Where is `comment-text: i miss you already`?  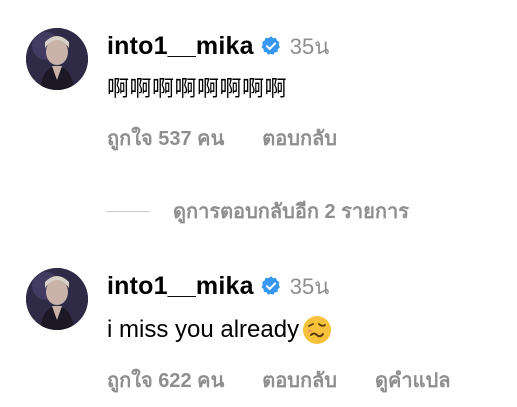 comment-text: i miss you already is located at coordinates (306, 330).